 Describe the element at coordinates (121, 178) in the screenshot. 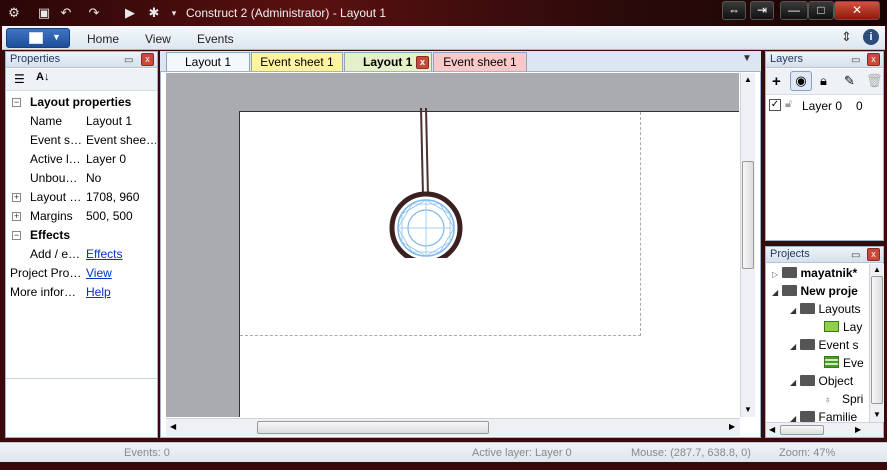

I see `property-value: No` at that location.